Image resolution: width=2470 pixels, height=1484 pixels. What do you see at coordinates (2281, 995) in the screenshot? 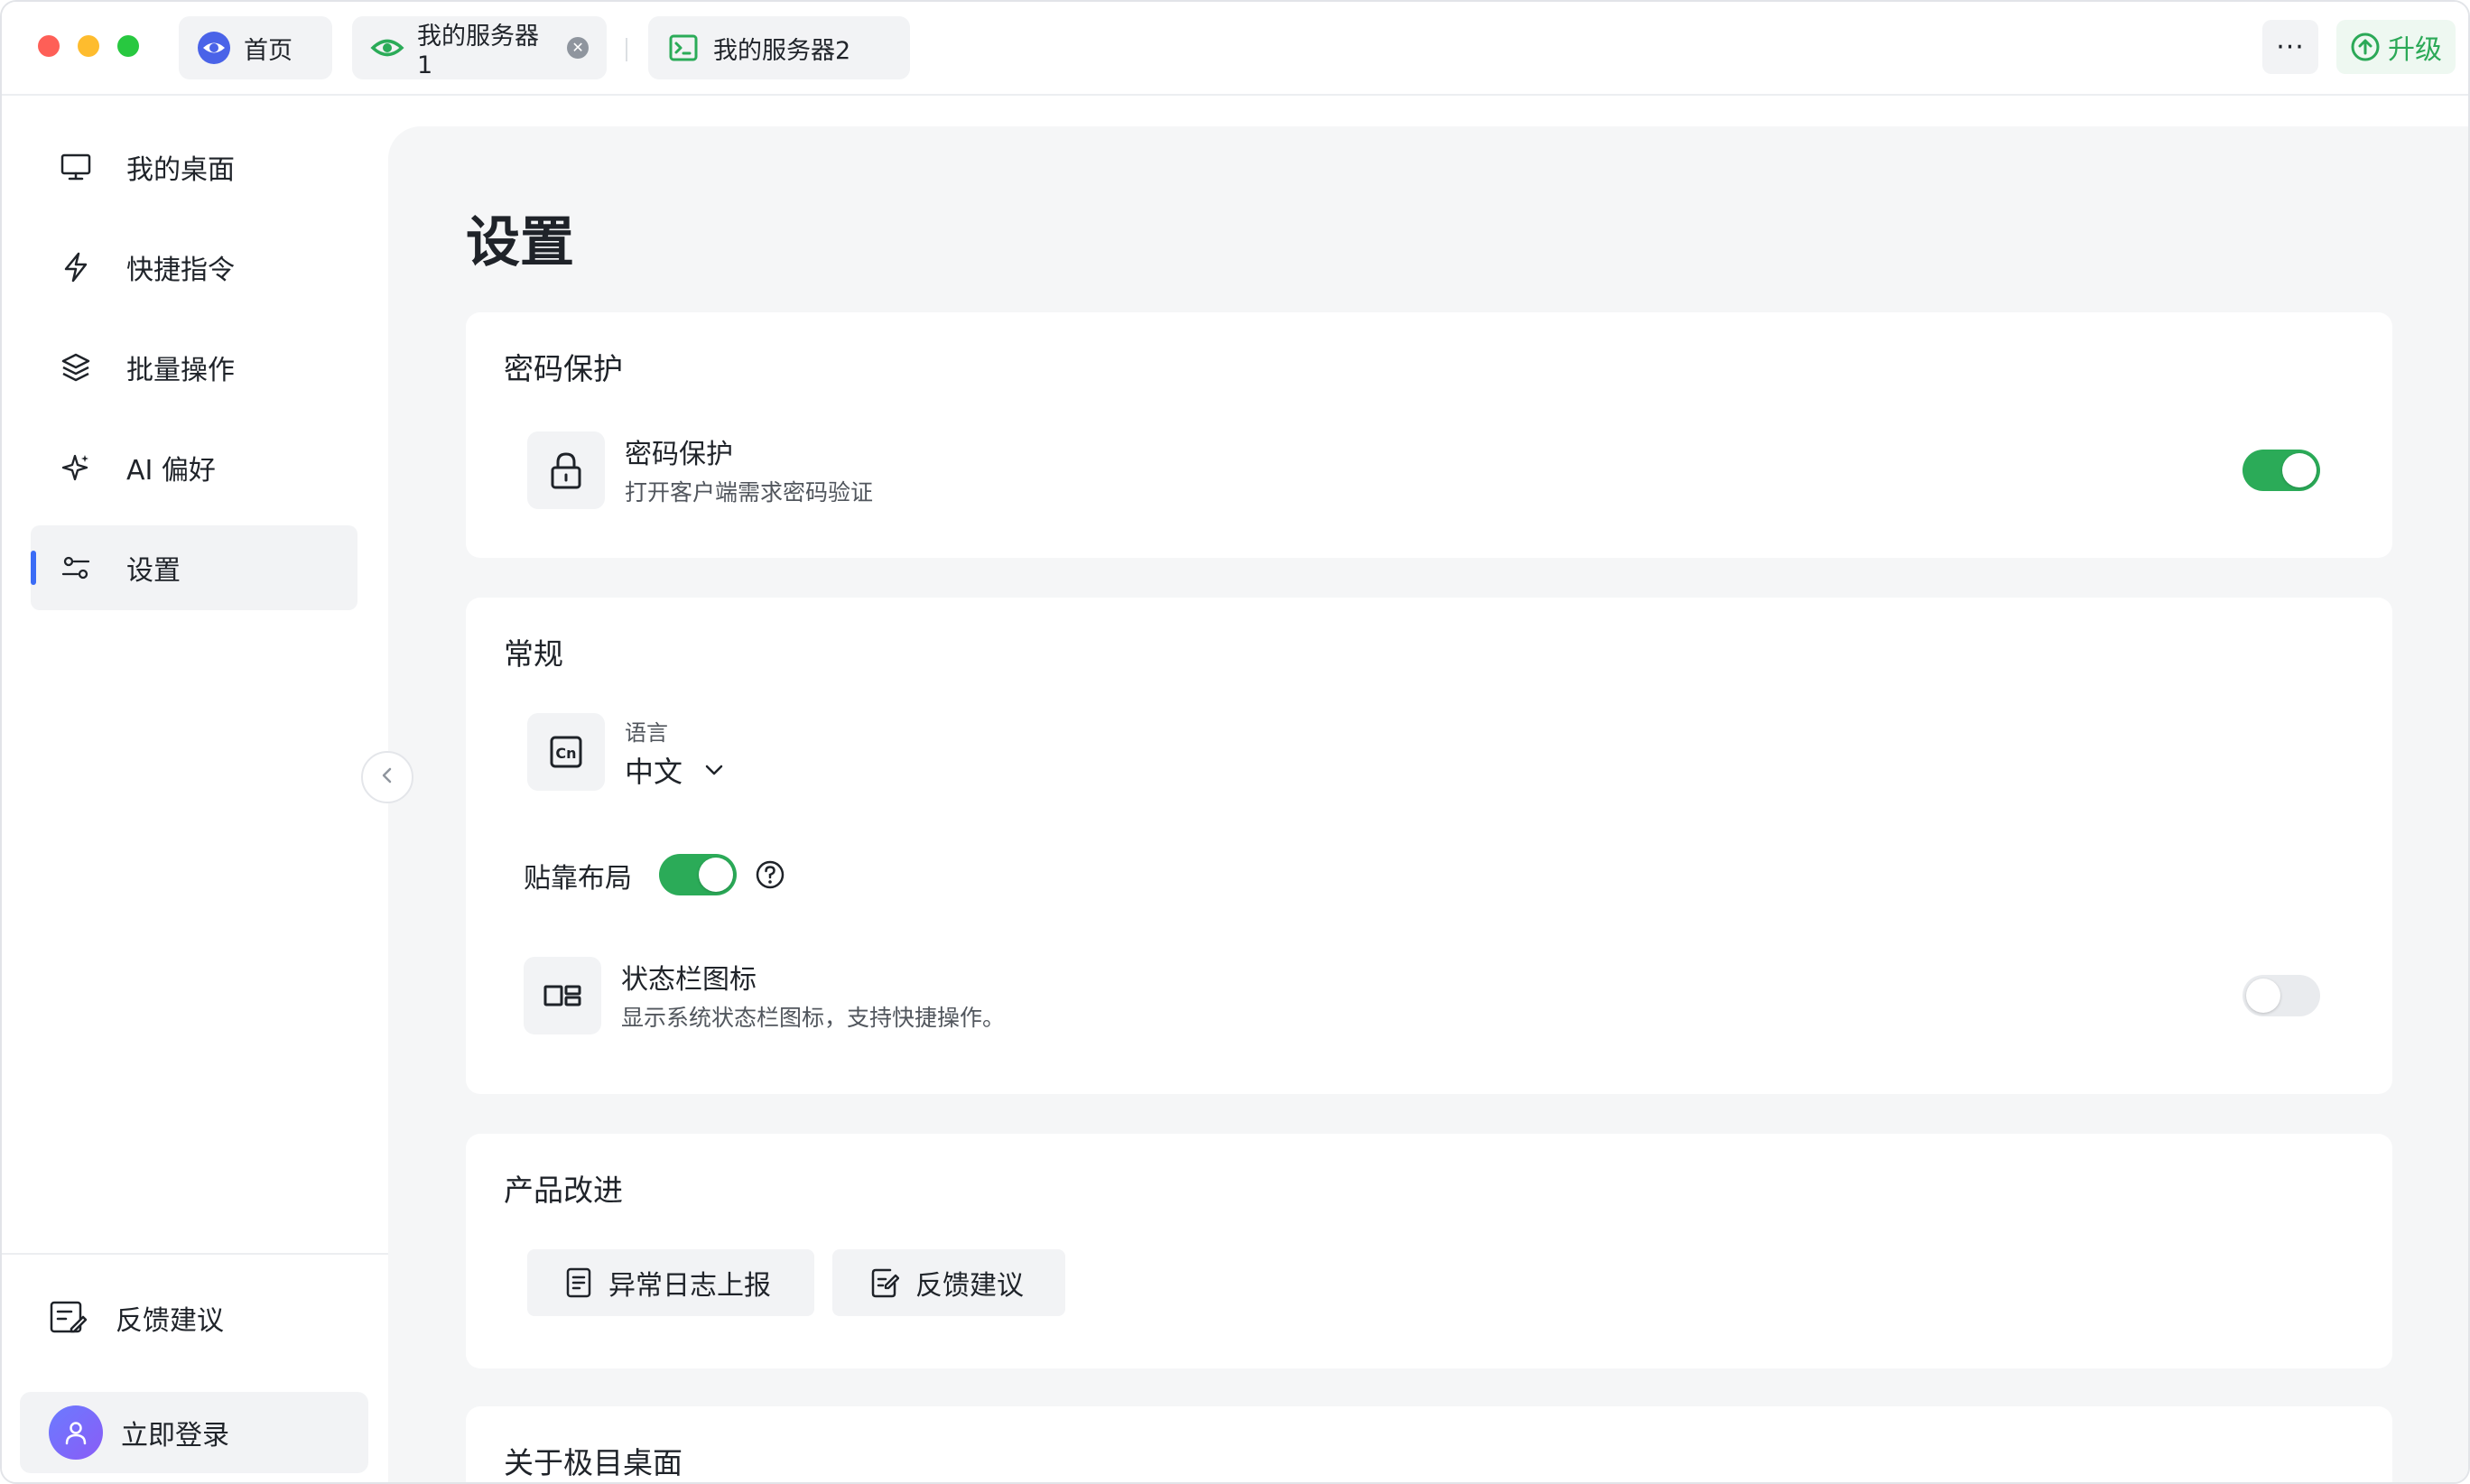
I see `statusbar-icon-toggle` at bounding box center [2281, 995].